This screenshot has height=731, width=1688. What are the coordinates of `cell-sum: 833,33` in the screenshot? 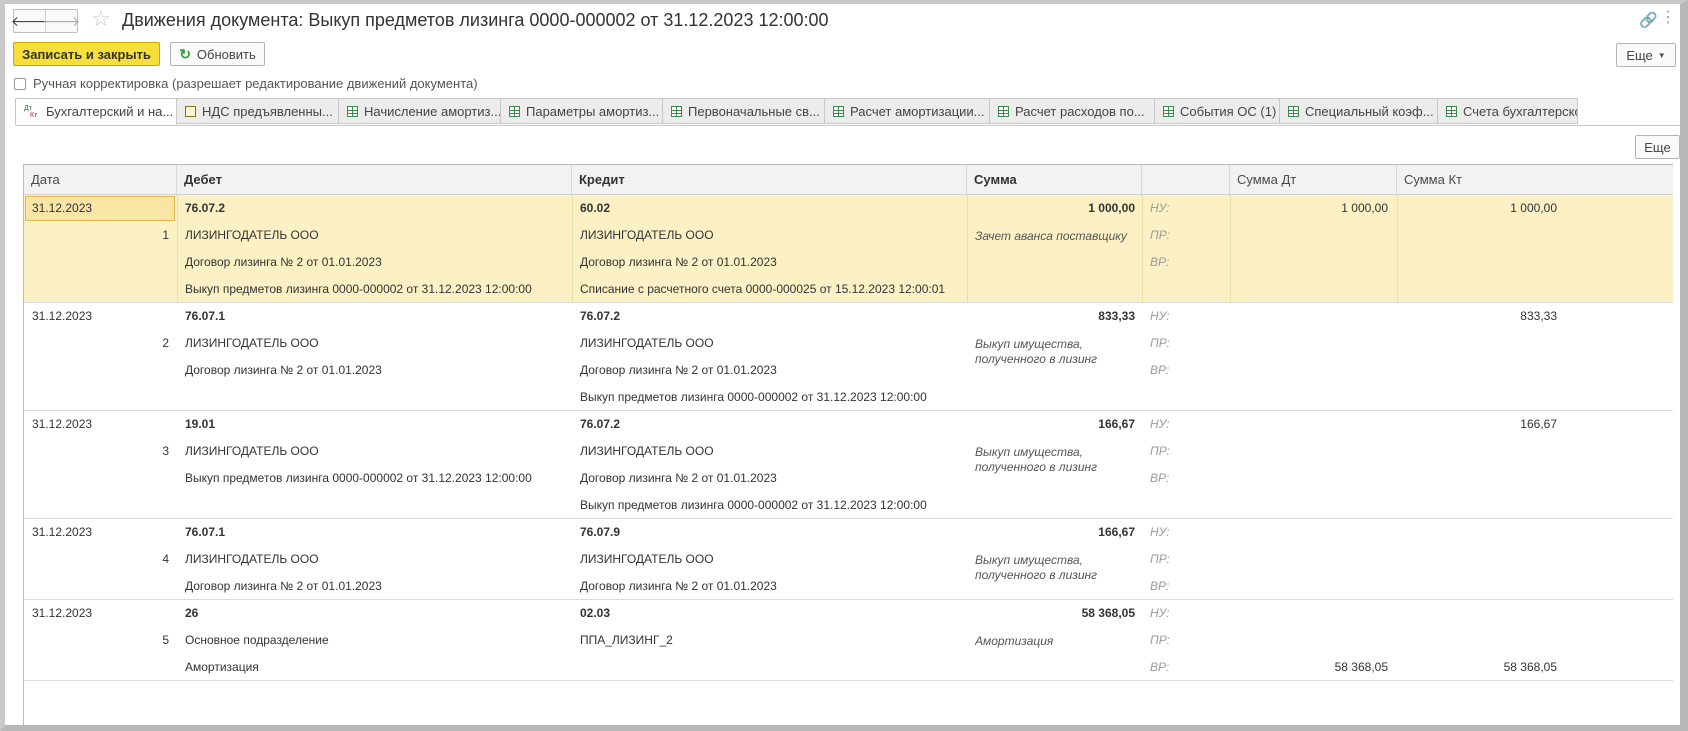 It's located at (1052, 316).